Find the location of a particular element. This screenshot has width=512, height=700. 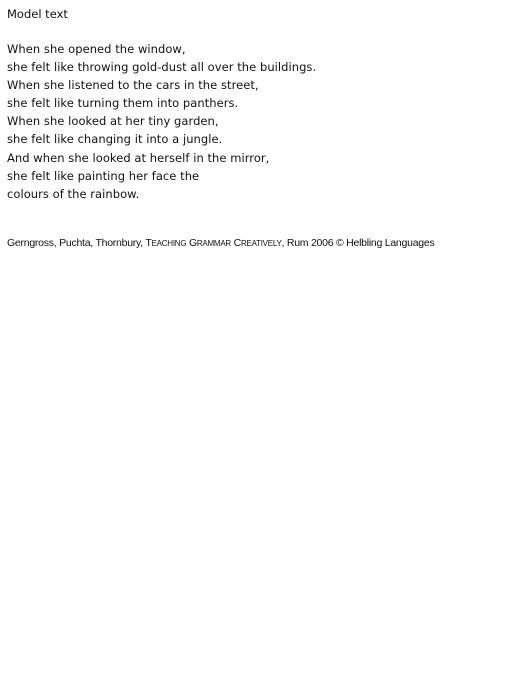

credit-authors: Gerngross, Puchta, Thornbury, is located at coordinates (76, 243).